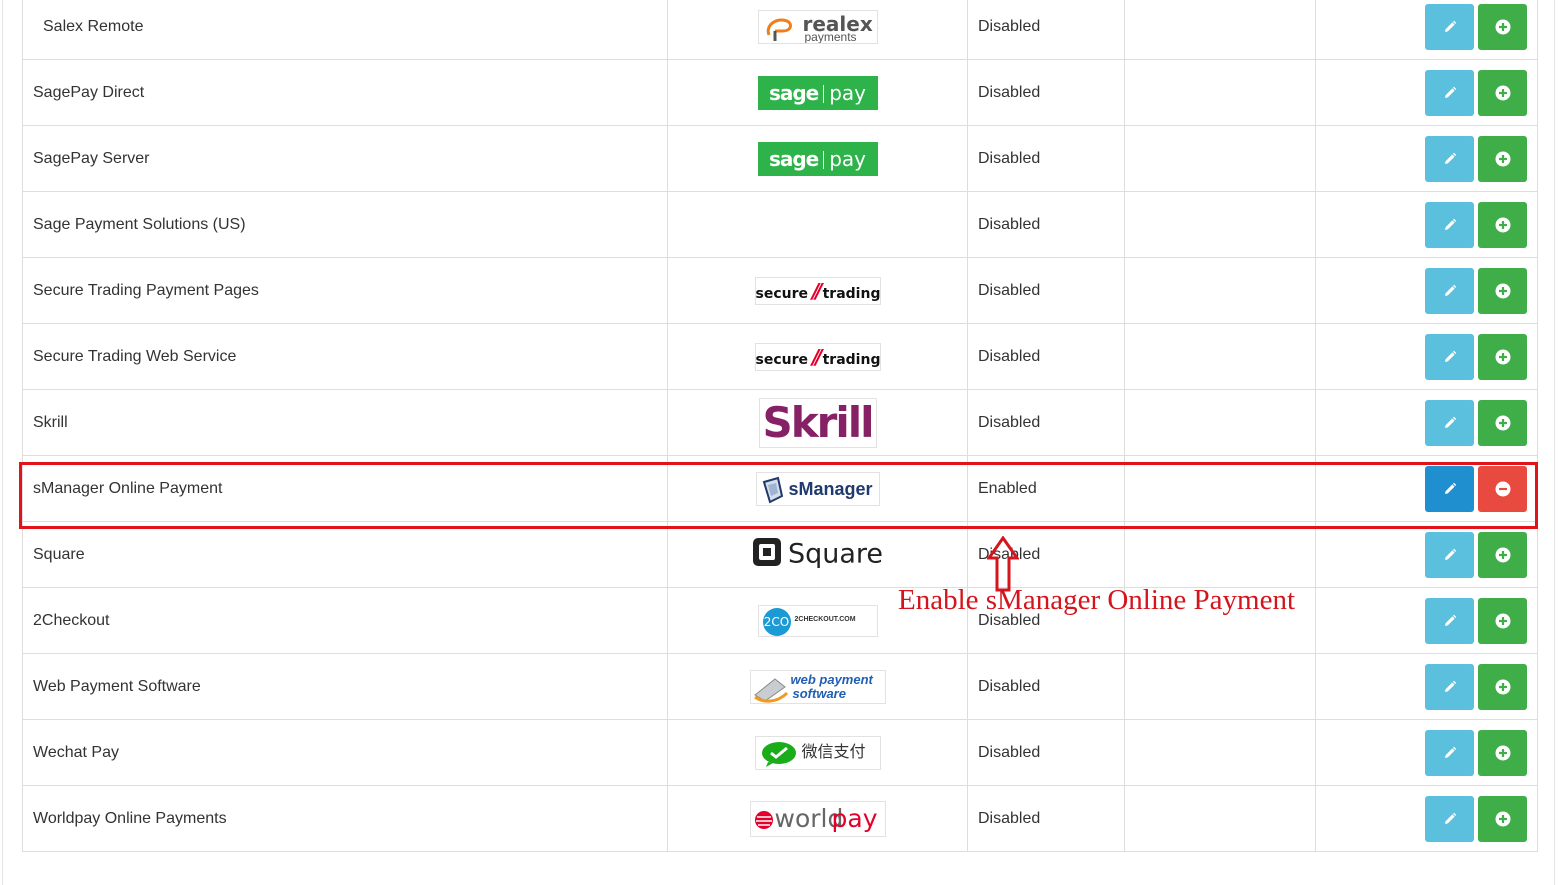 This screenshot has width=1559, height=885. Describe the element at coordinates (91, 158) in the screenshot. I see `extension-name: SagePay Server` at that location.